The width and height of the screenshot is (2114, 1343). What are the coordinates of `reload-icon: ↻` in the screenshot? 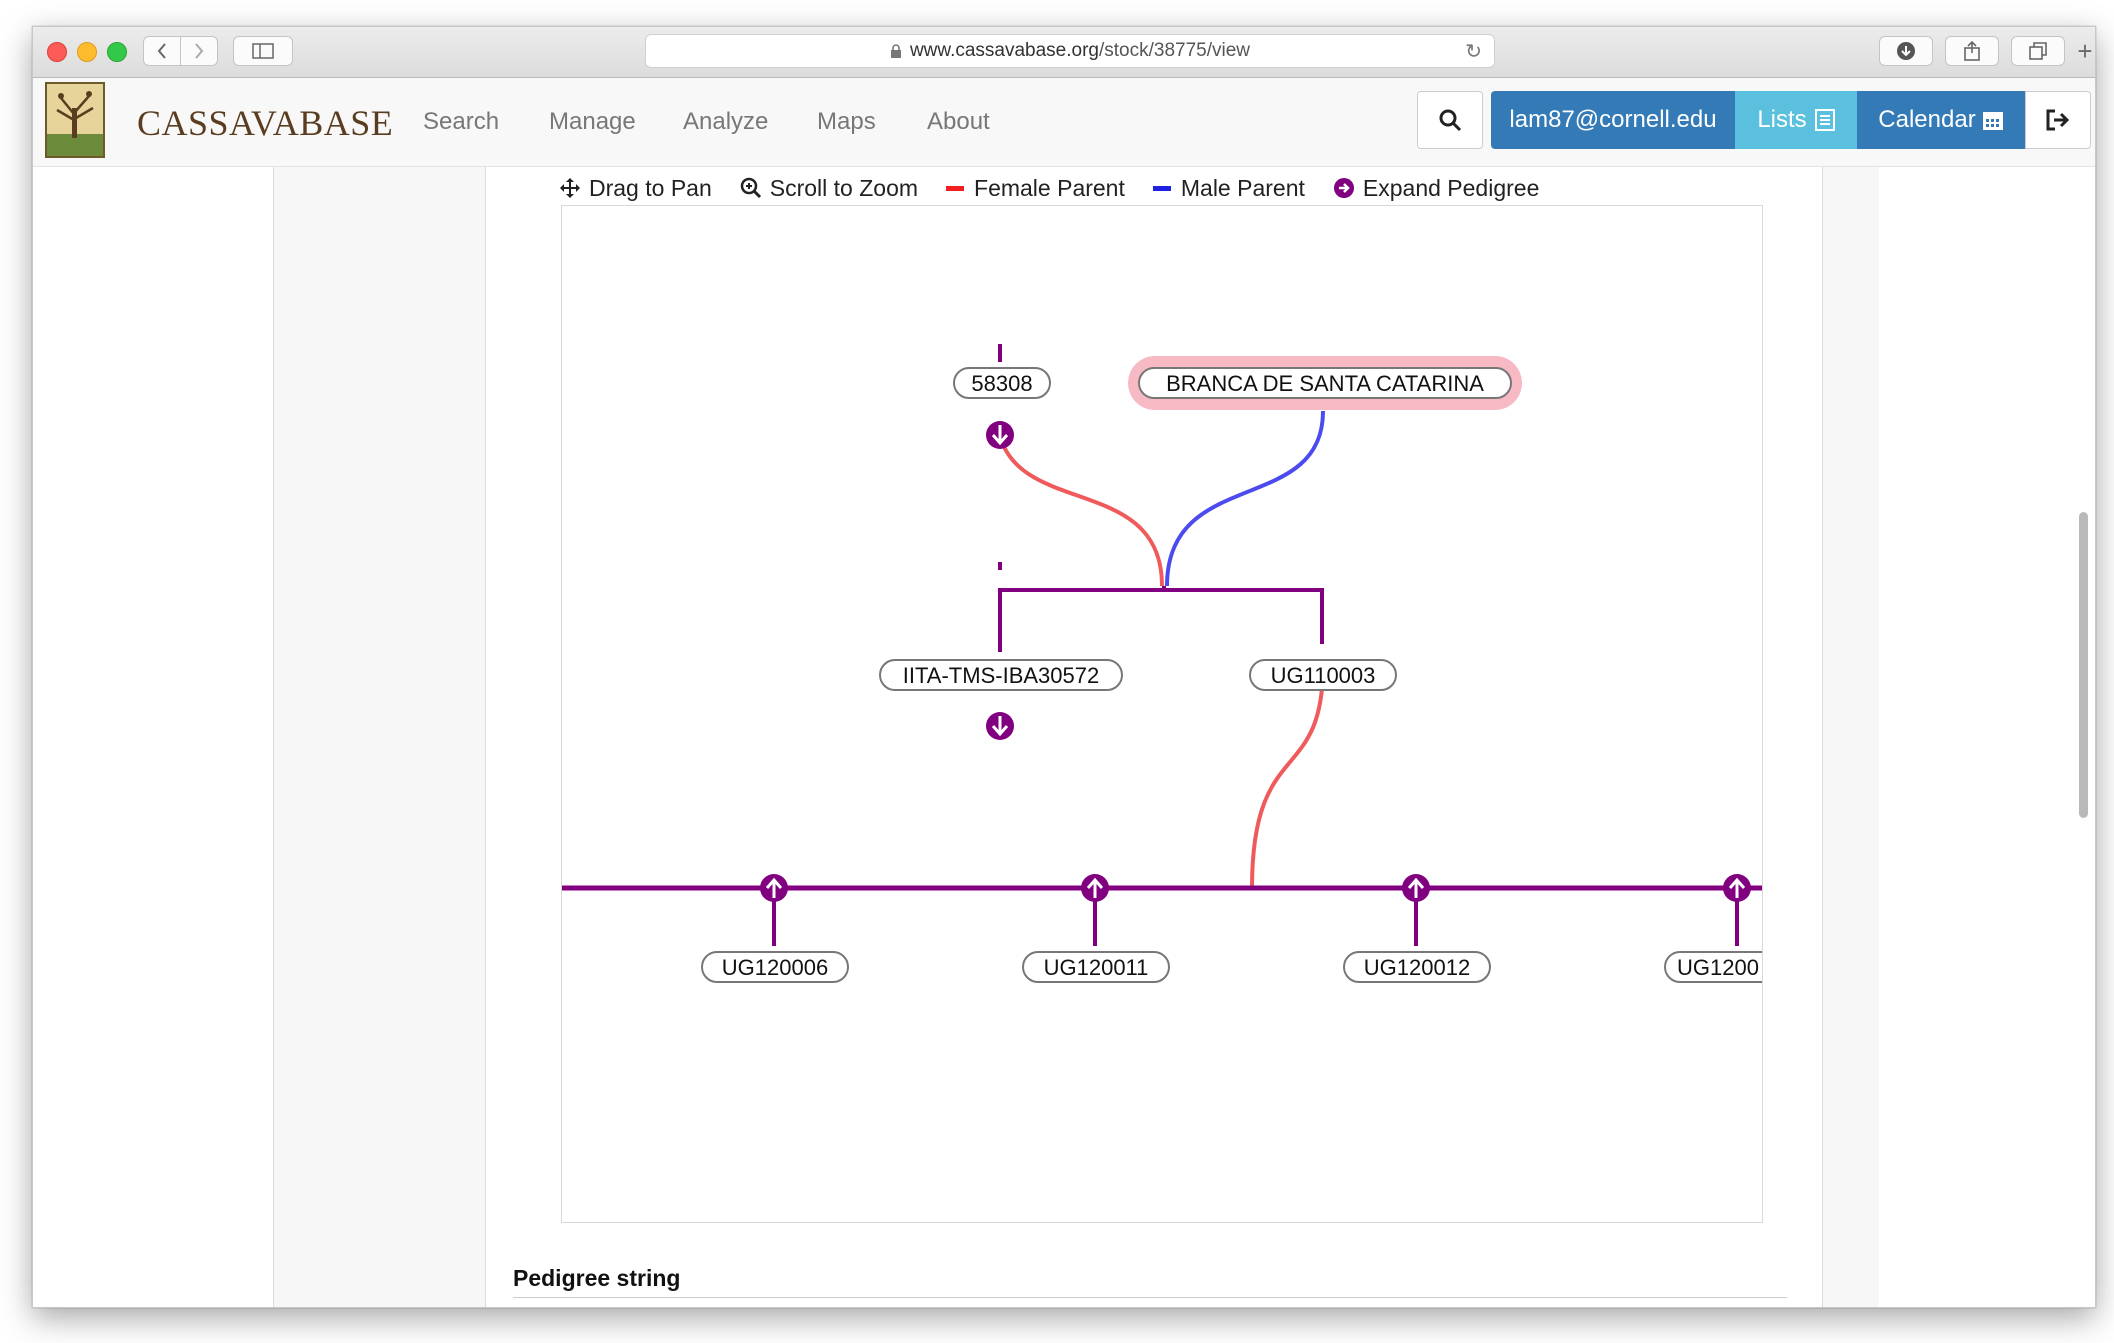 It's located at (1473, 51).